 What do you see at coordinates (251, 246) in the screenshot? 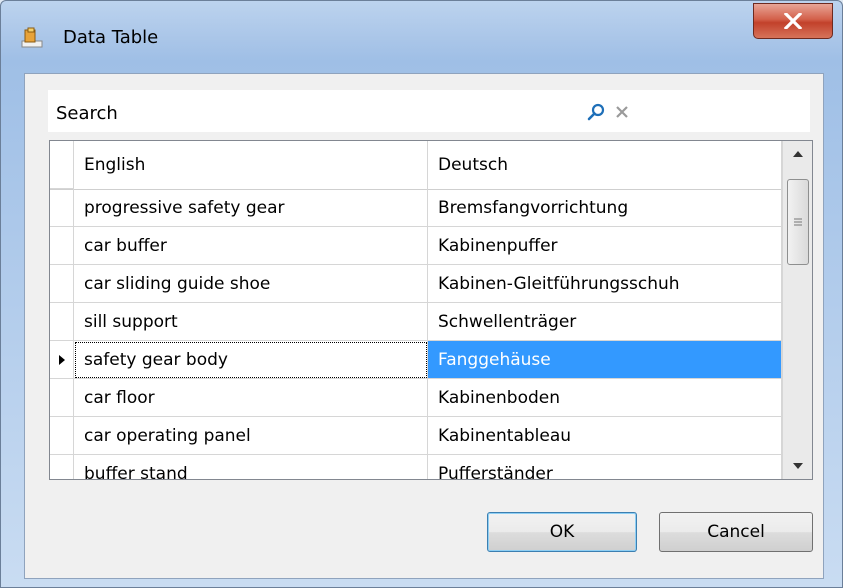
I see `english-cell: car buffer` at bounding box center [251, 246].